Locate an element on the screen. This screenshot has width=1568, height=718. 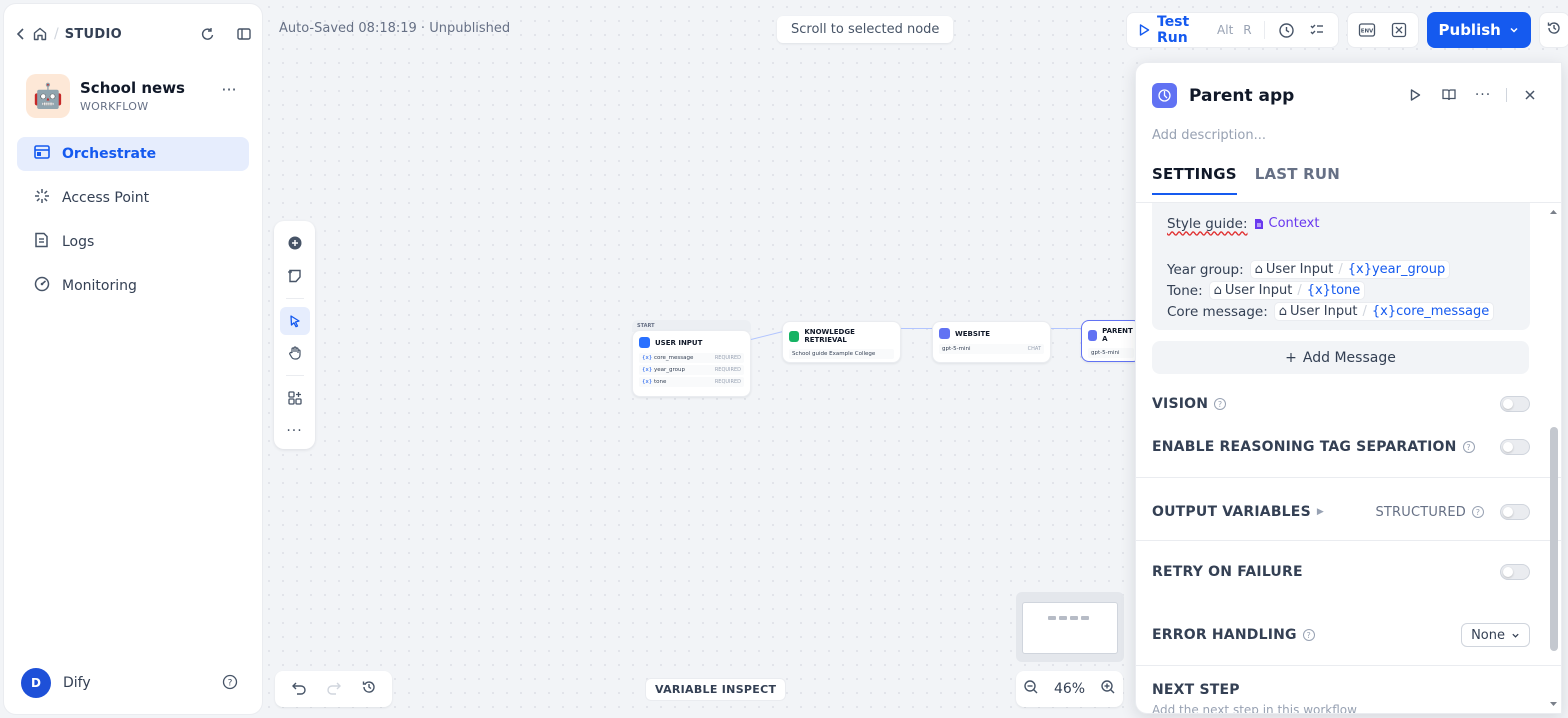
organize-blocks-icon is located at coordinates (295, 398).